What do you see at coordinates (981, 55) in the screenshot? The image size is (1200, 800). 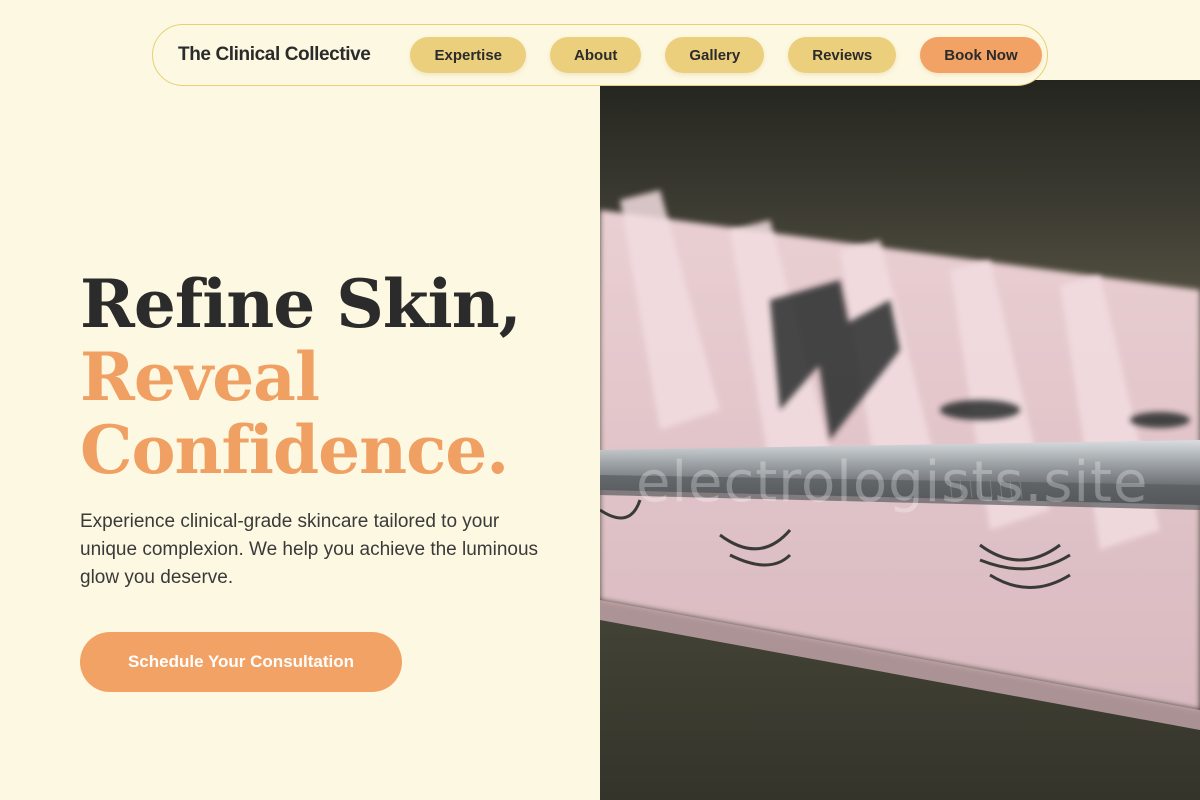 I see `book-now-button: Book Now` at bounding box center [981, 55].